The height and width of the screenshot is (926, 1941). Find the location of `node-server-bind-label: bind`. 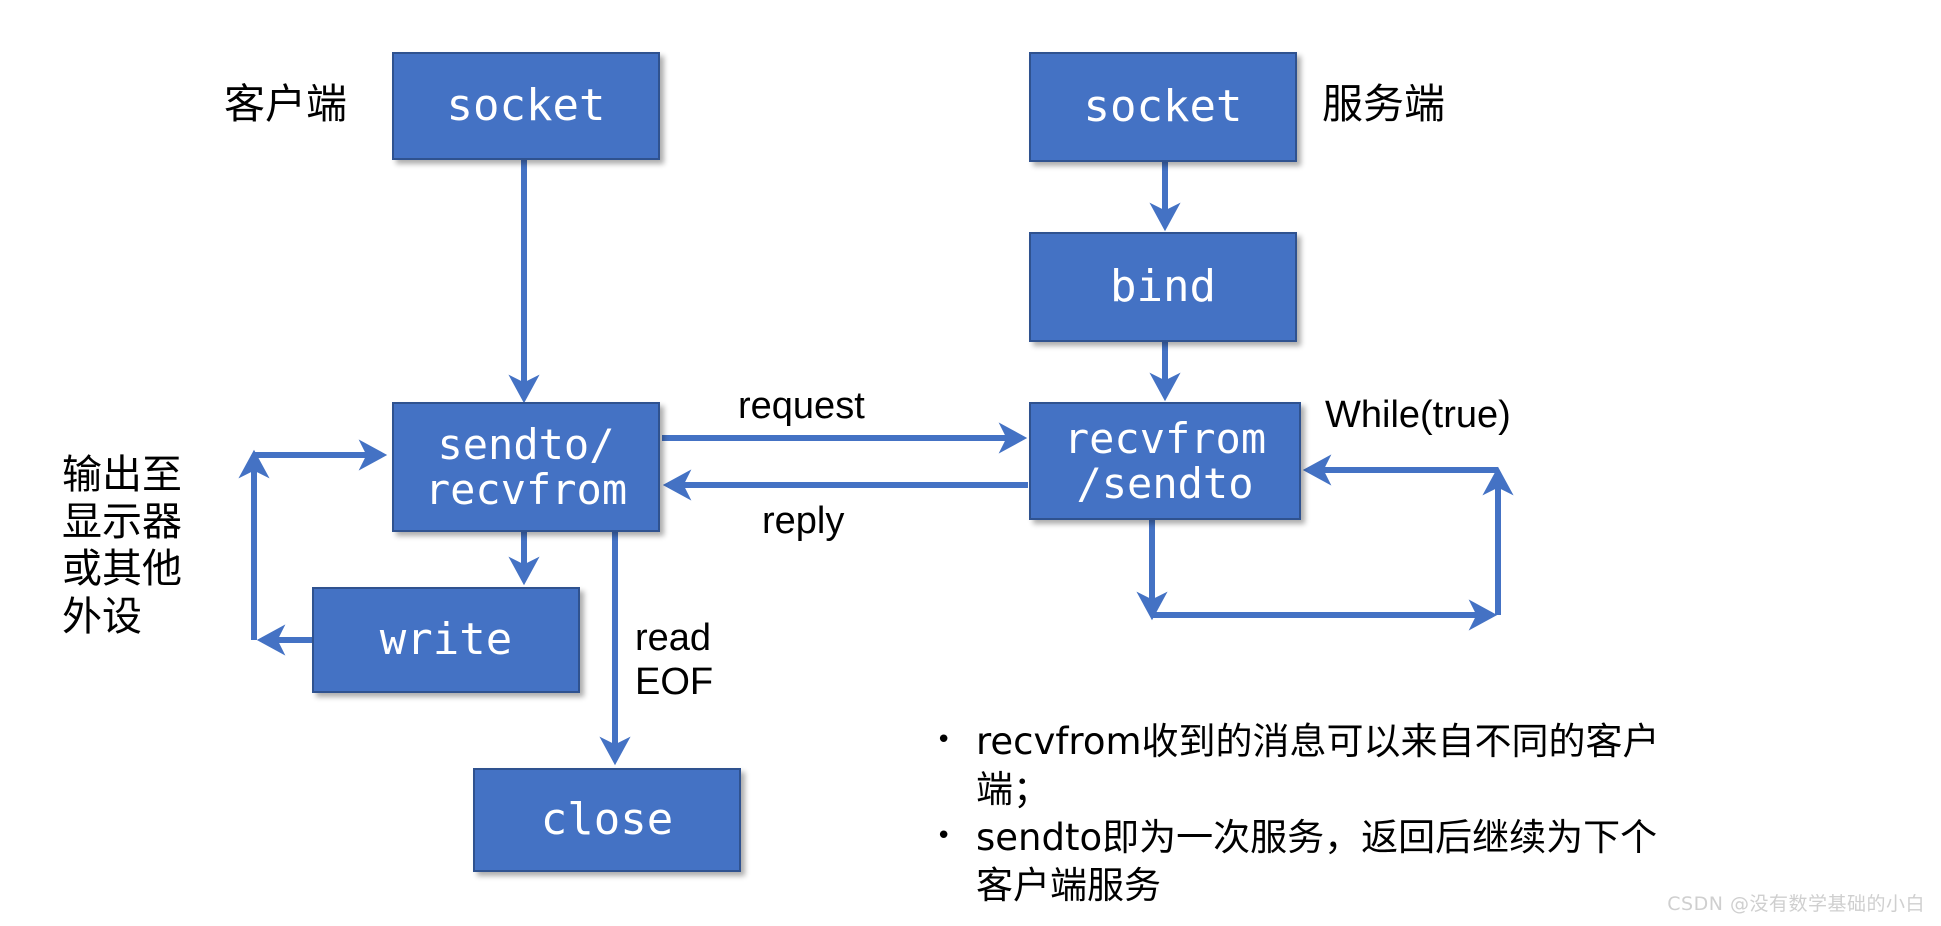

node-server-bind-label: bind is located at coordinates (1163, 287).